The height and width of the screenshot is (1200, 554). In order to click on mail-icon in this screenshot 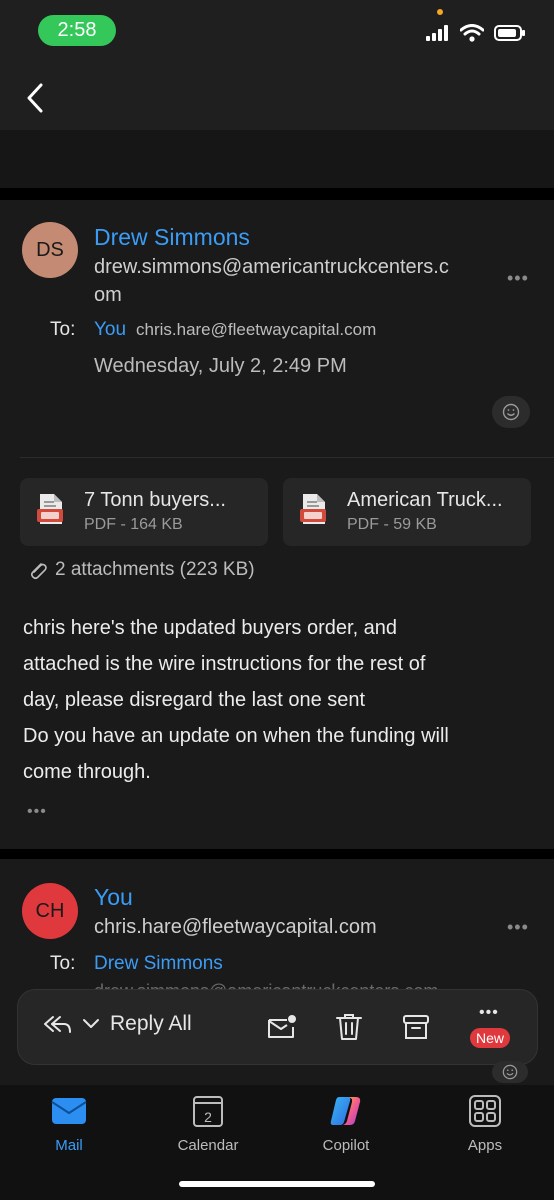, I will do `click(69, 1111)`.